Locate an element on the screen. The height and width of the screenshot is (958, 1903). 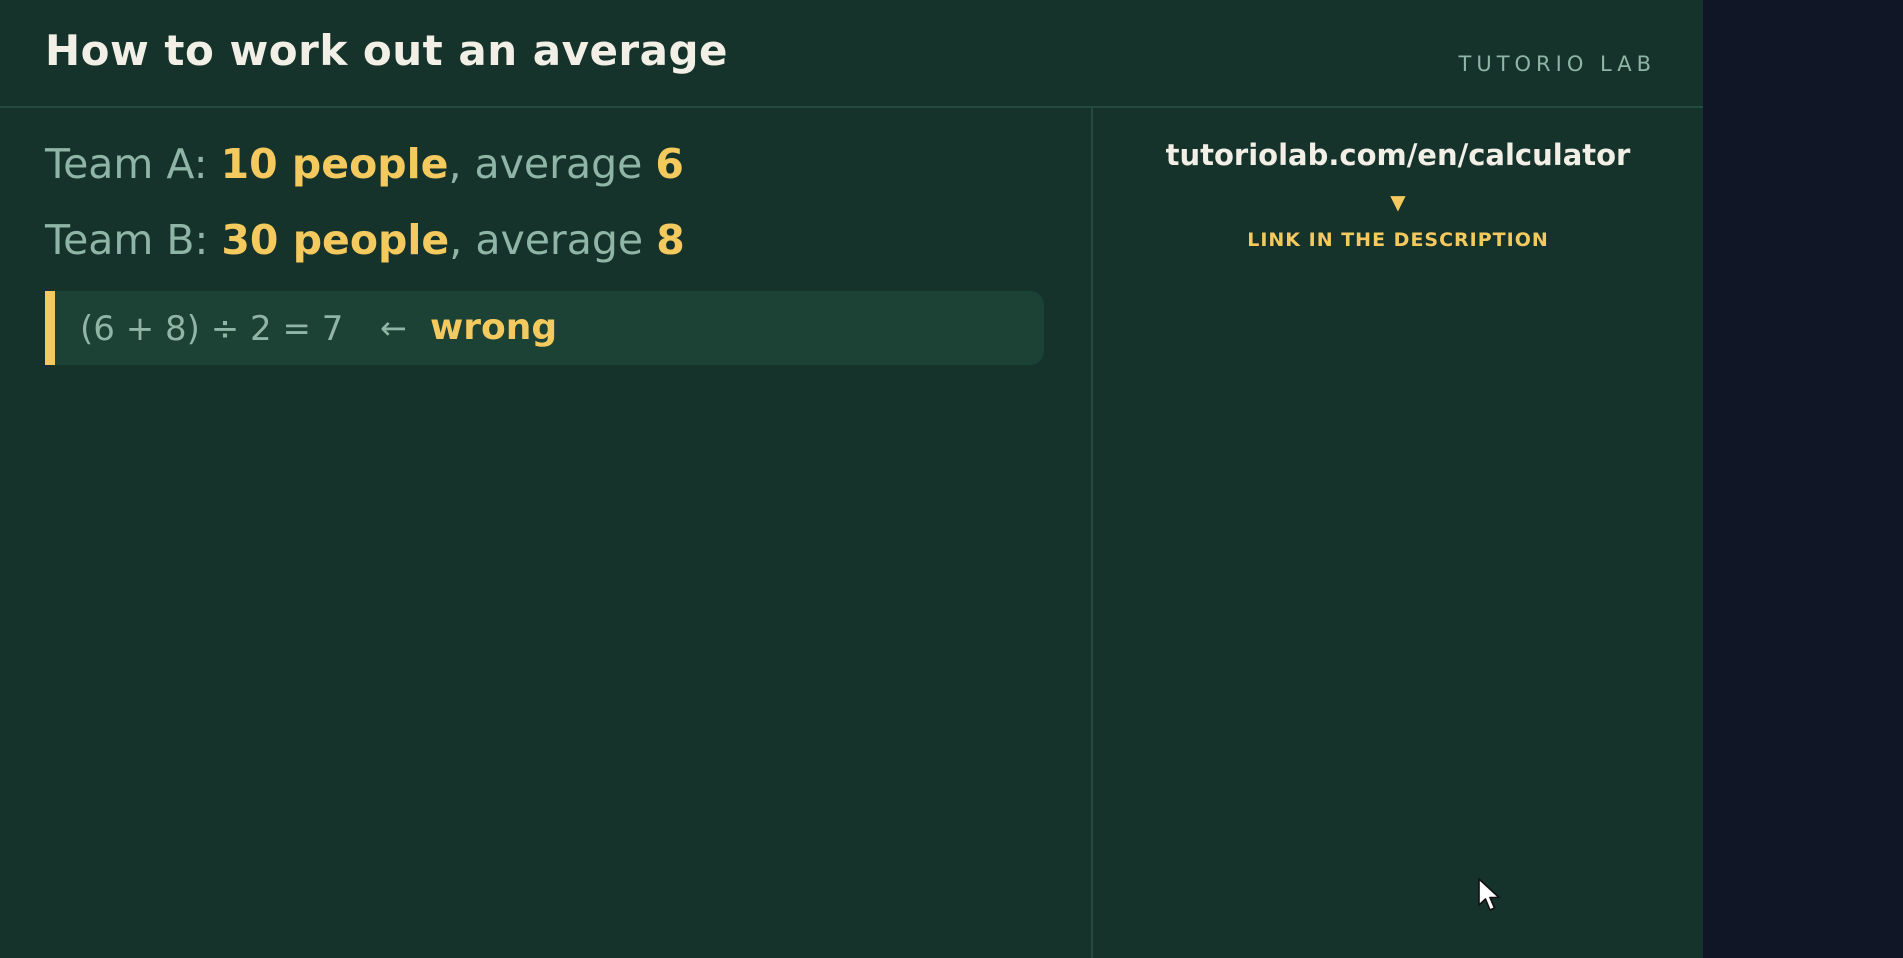
team-b-average: 8 is located at coordinates (670, 240).